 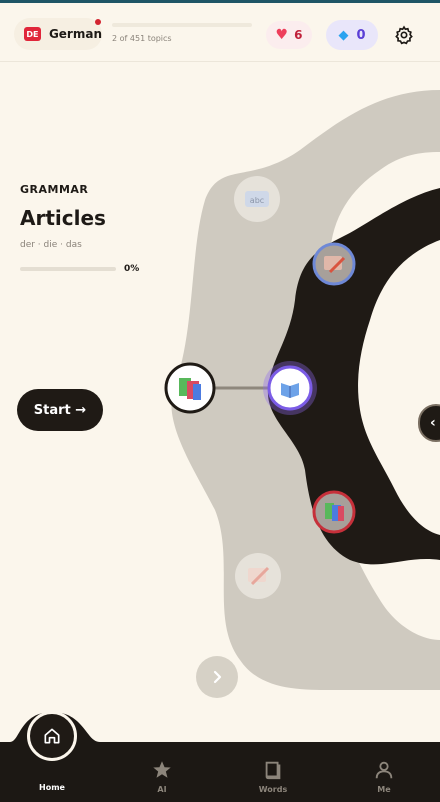 I want to click on chevron-right-icon, so click(x=217, y=677).